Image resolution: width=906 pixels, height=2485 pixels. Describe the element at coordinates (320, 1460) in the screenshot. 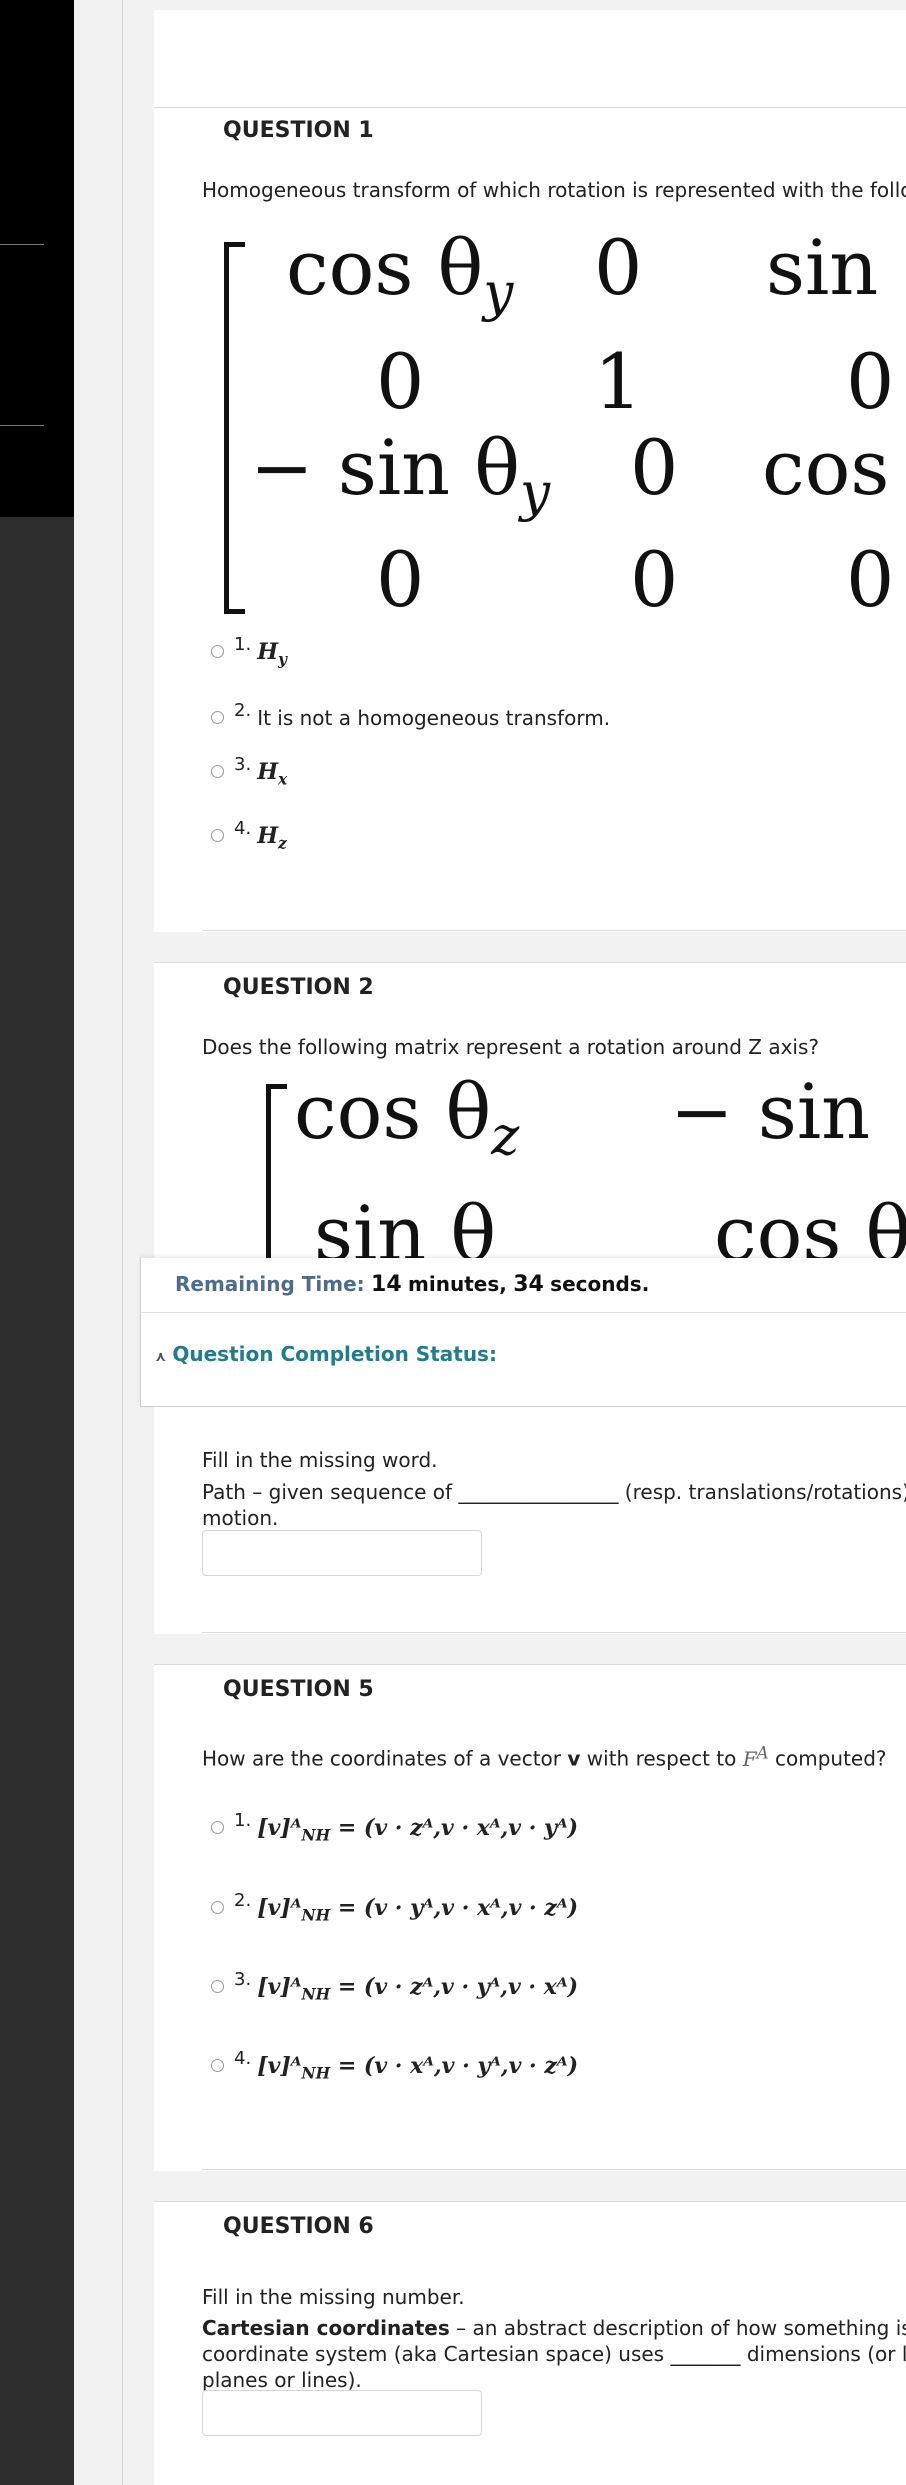

I see `question-4-instruction: Fill in the missing word.` at that location.